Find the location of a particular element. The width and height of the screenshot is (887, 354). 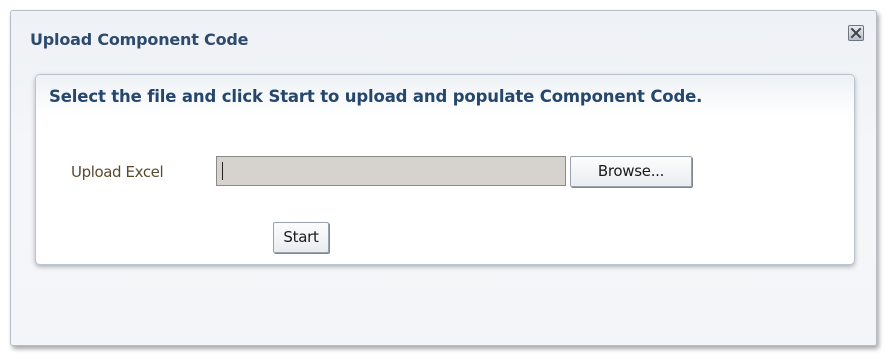

close-icon is located at coordinates (856, 33).